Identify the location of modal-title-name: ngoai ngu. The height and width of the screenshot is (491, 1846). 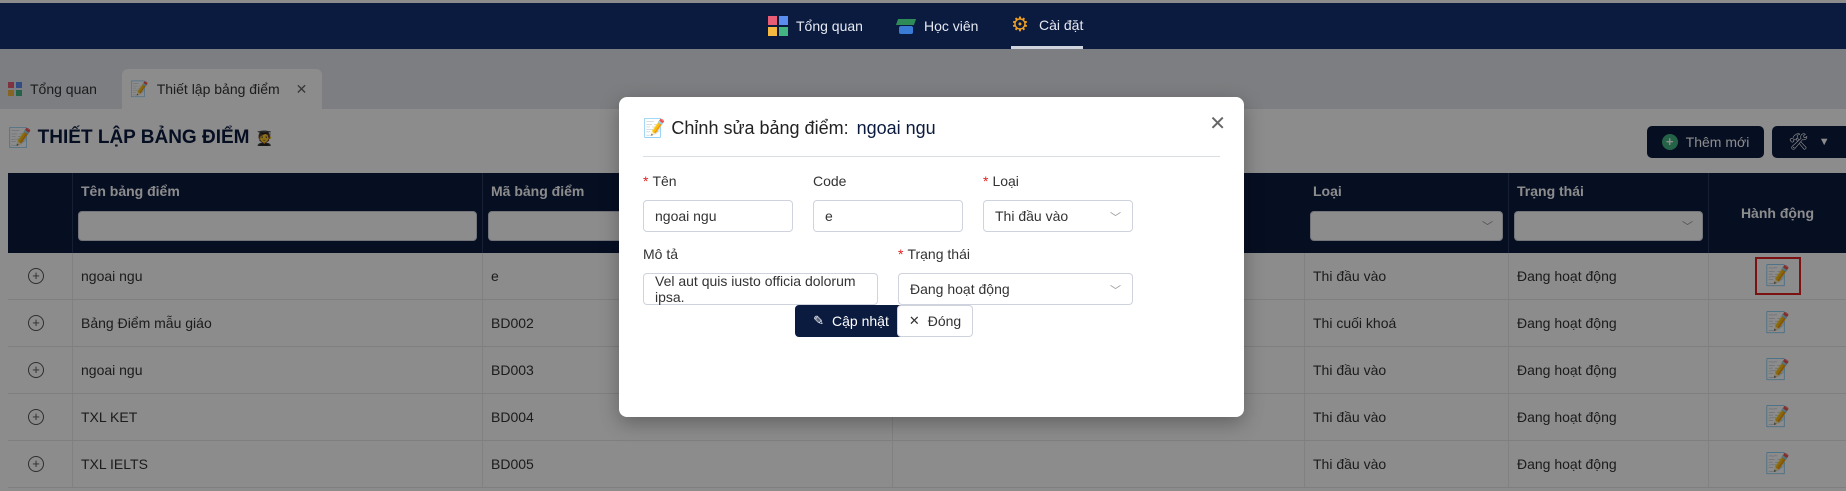
(896, 128).